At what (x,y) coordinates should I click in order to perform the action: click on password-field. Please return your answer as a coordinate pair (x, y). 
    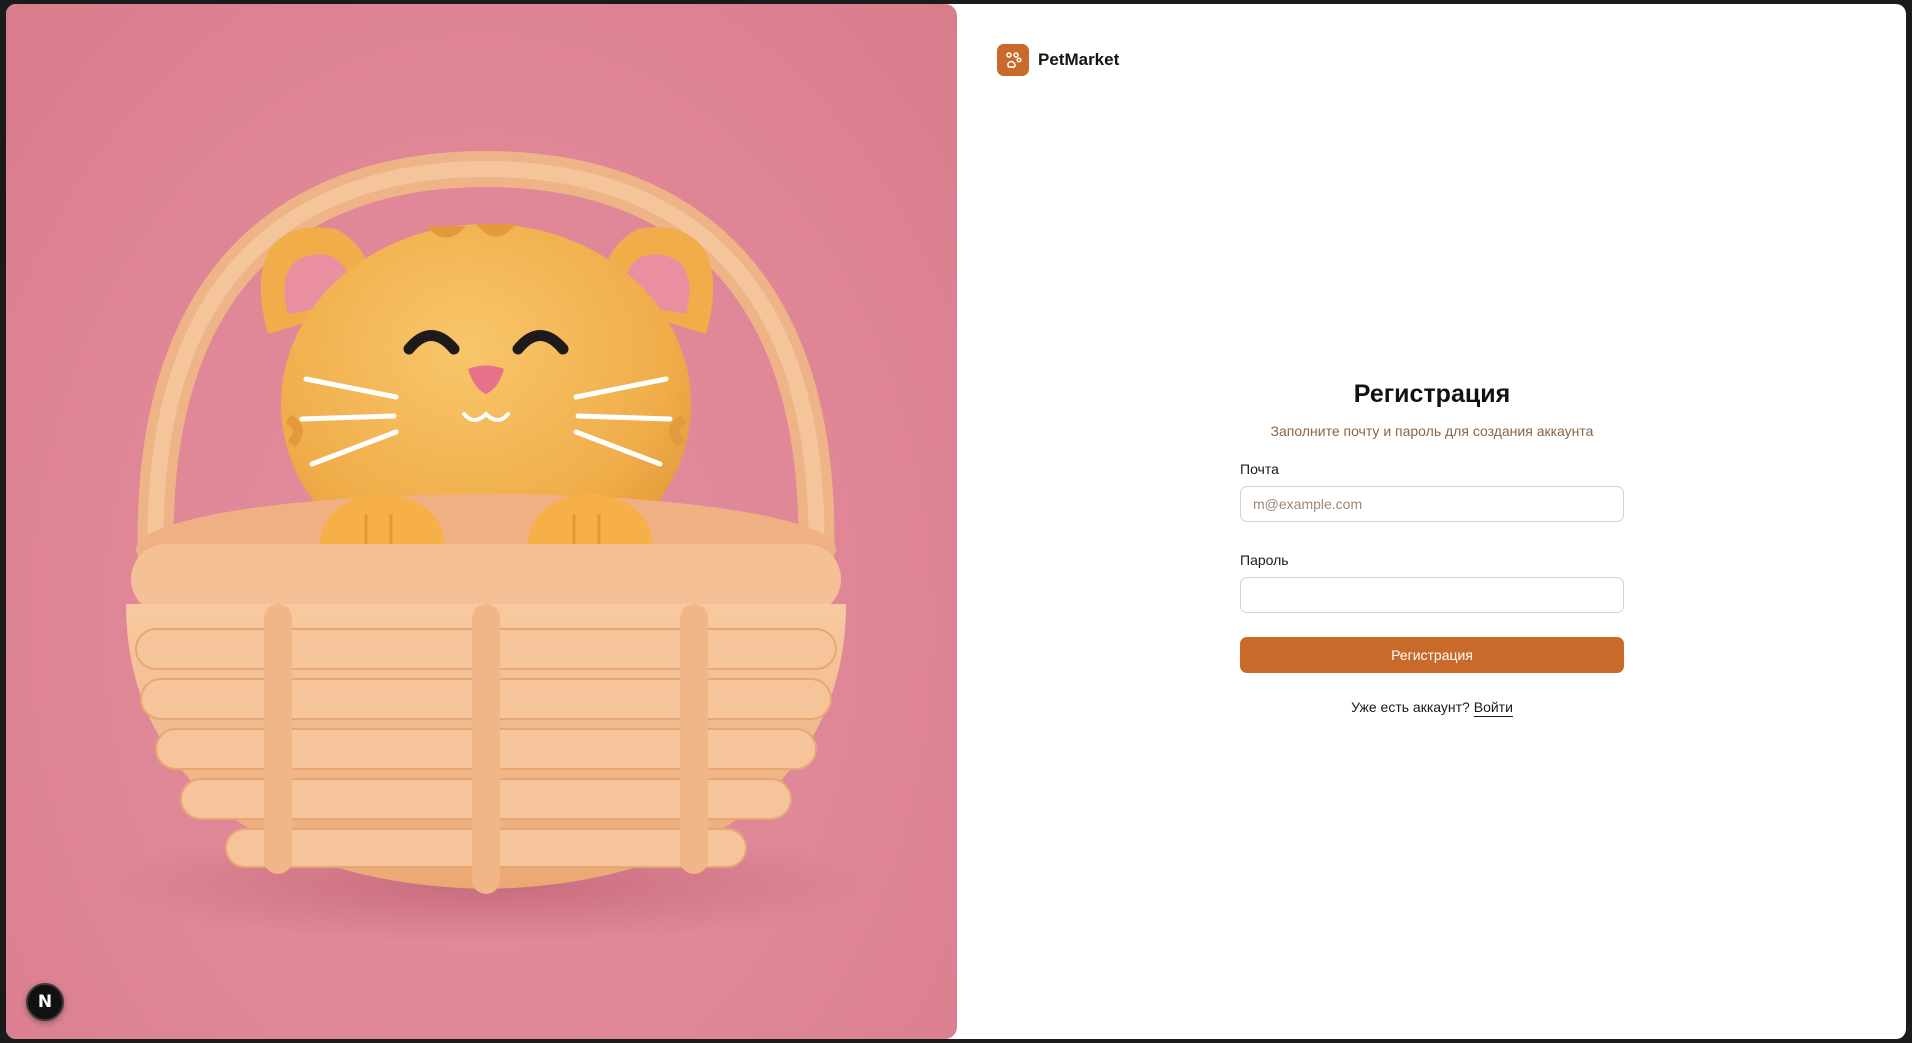
    Looking at the image, I should click on (1432, 595).